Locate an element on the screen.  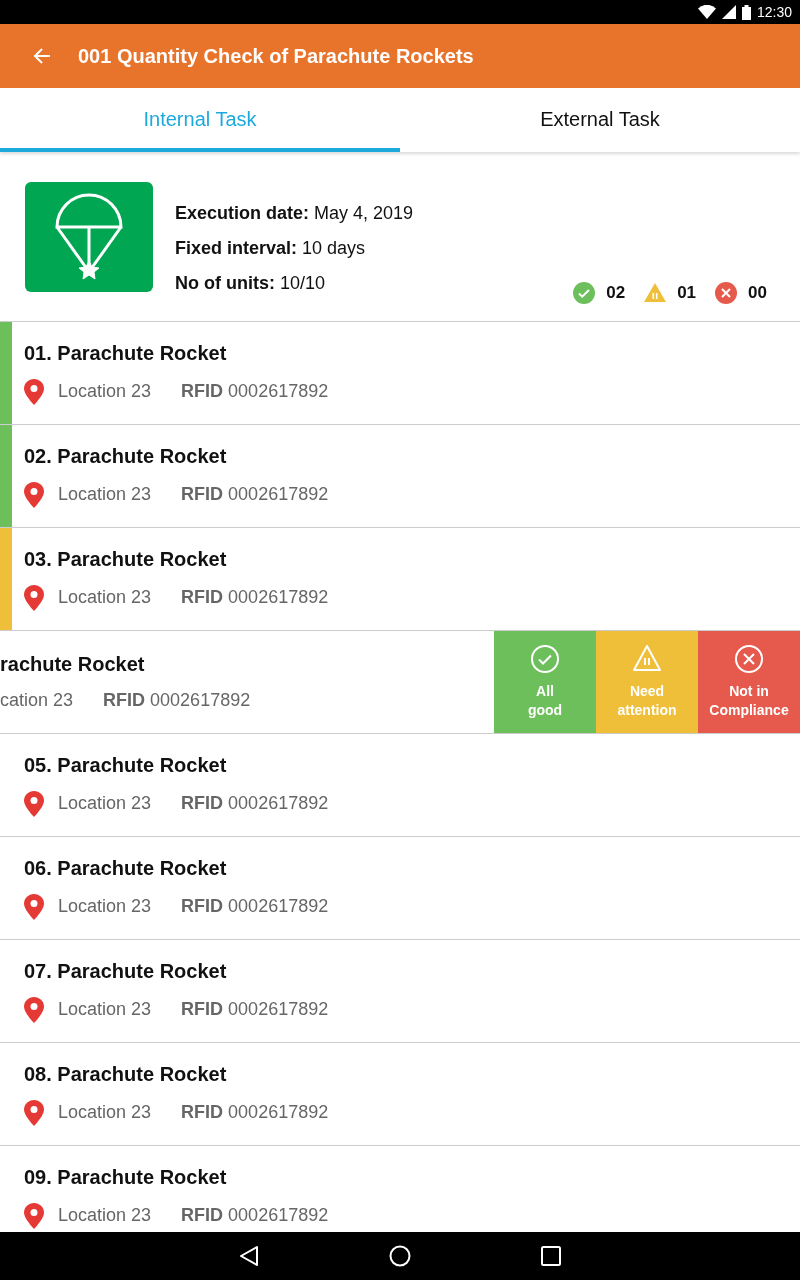
back-nav-icon is located at coordinates (249, 1256).